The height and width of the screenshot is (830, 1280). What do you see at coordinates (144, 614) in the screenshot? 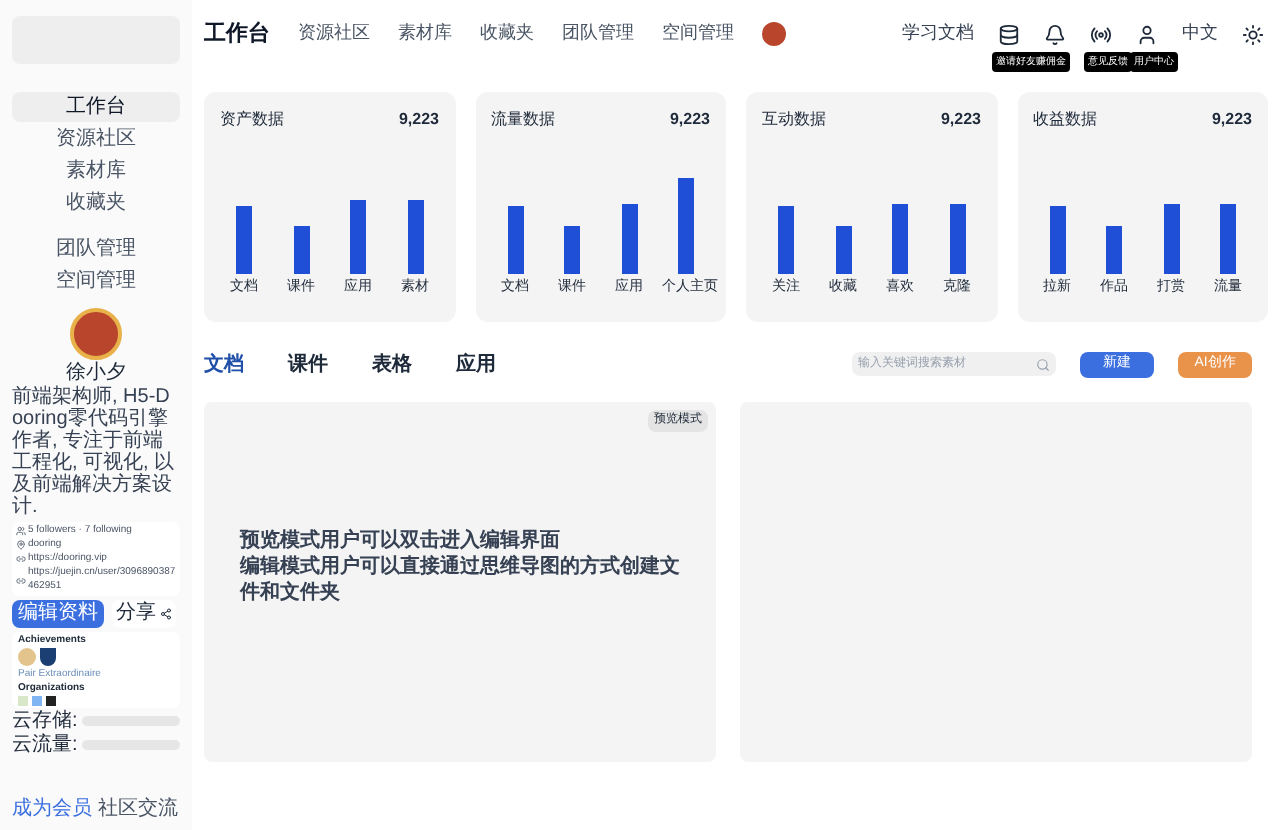
I see `share-button: 分享` at bounding box center [144, 614].